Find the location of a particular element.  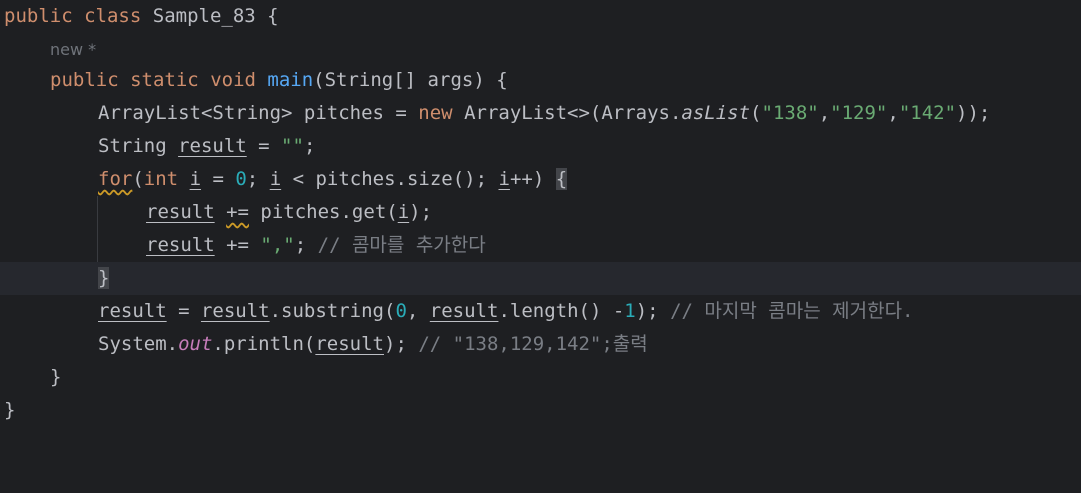

string-literal: "," is located at coordinates (277, 245).